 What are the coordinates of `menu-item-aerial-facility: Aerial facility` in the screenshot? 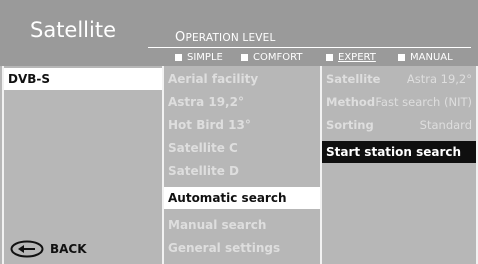 It's located at (242, 79).